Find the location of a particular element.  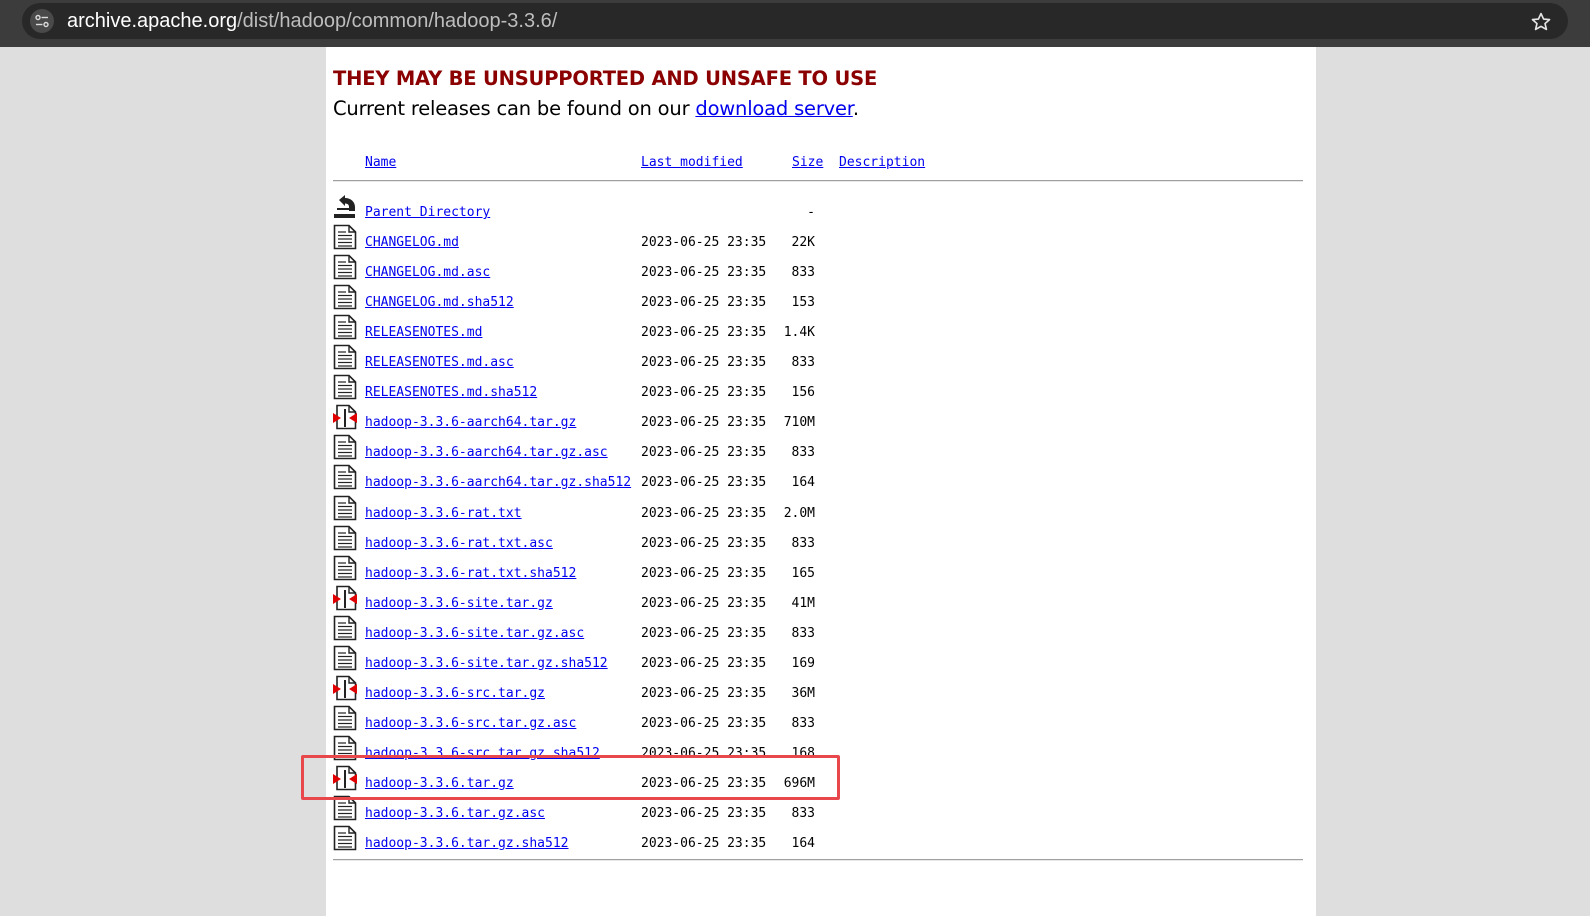

size-cell: 169 is located at coordinates (803, 663).